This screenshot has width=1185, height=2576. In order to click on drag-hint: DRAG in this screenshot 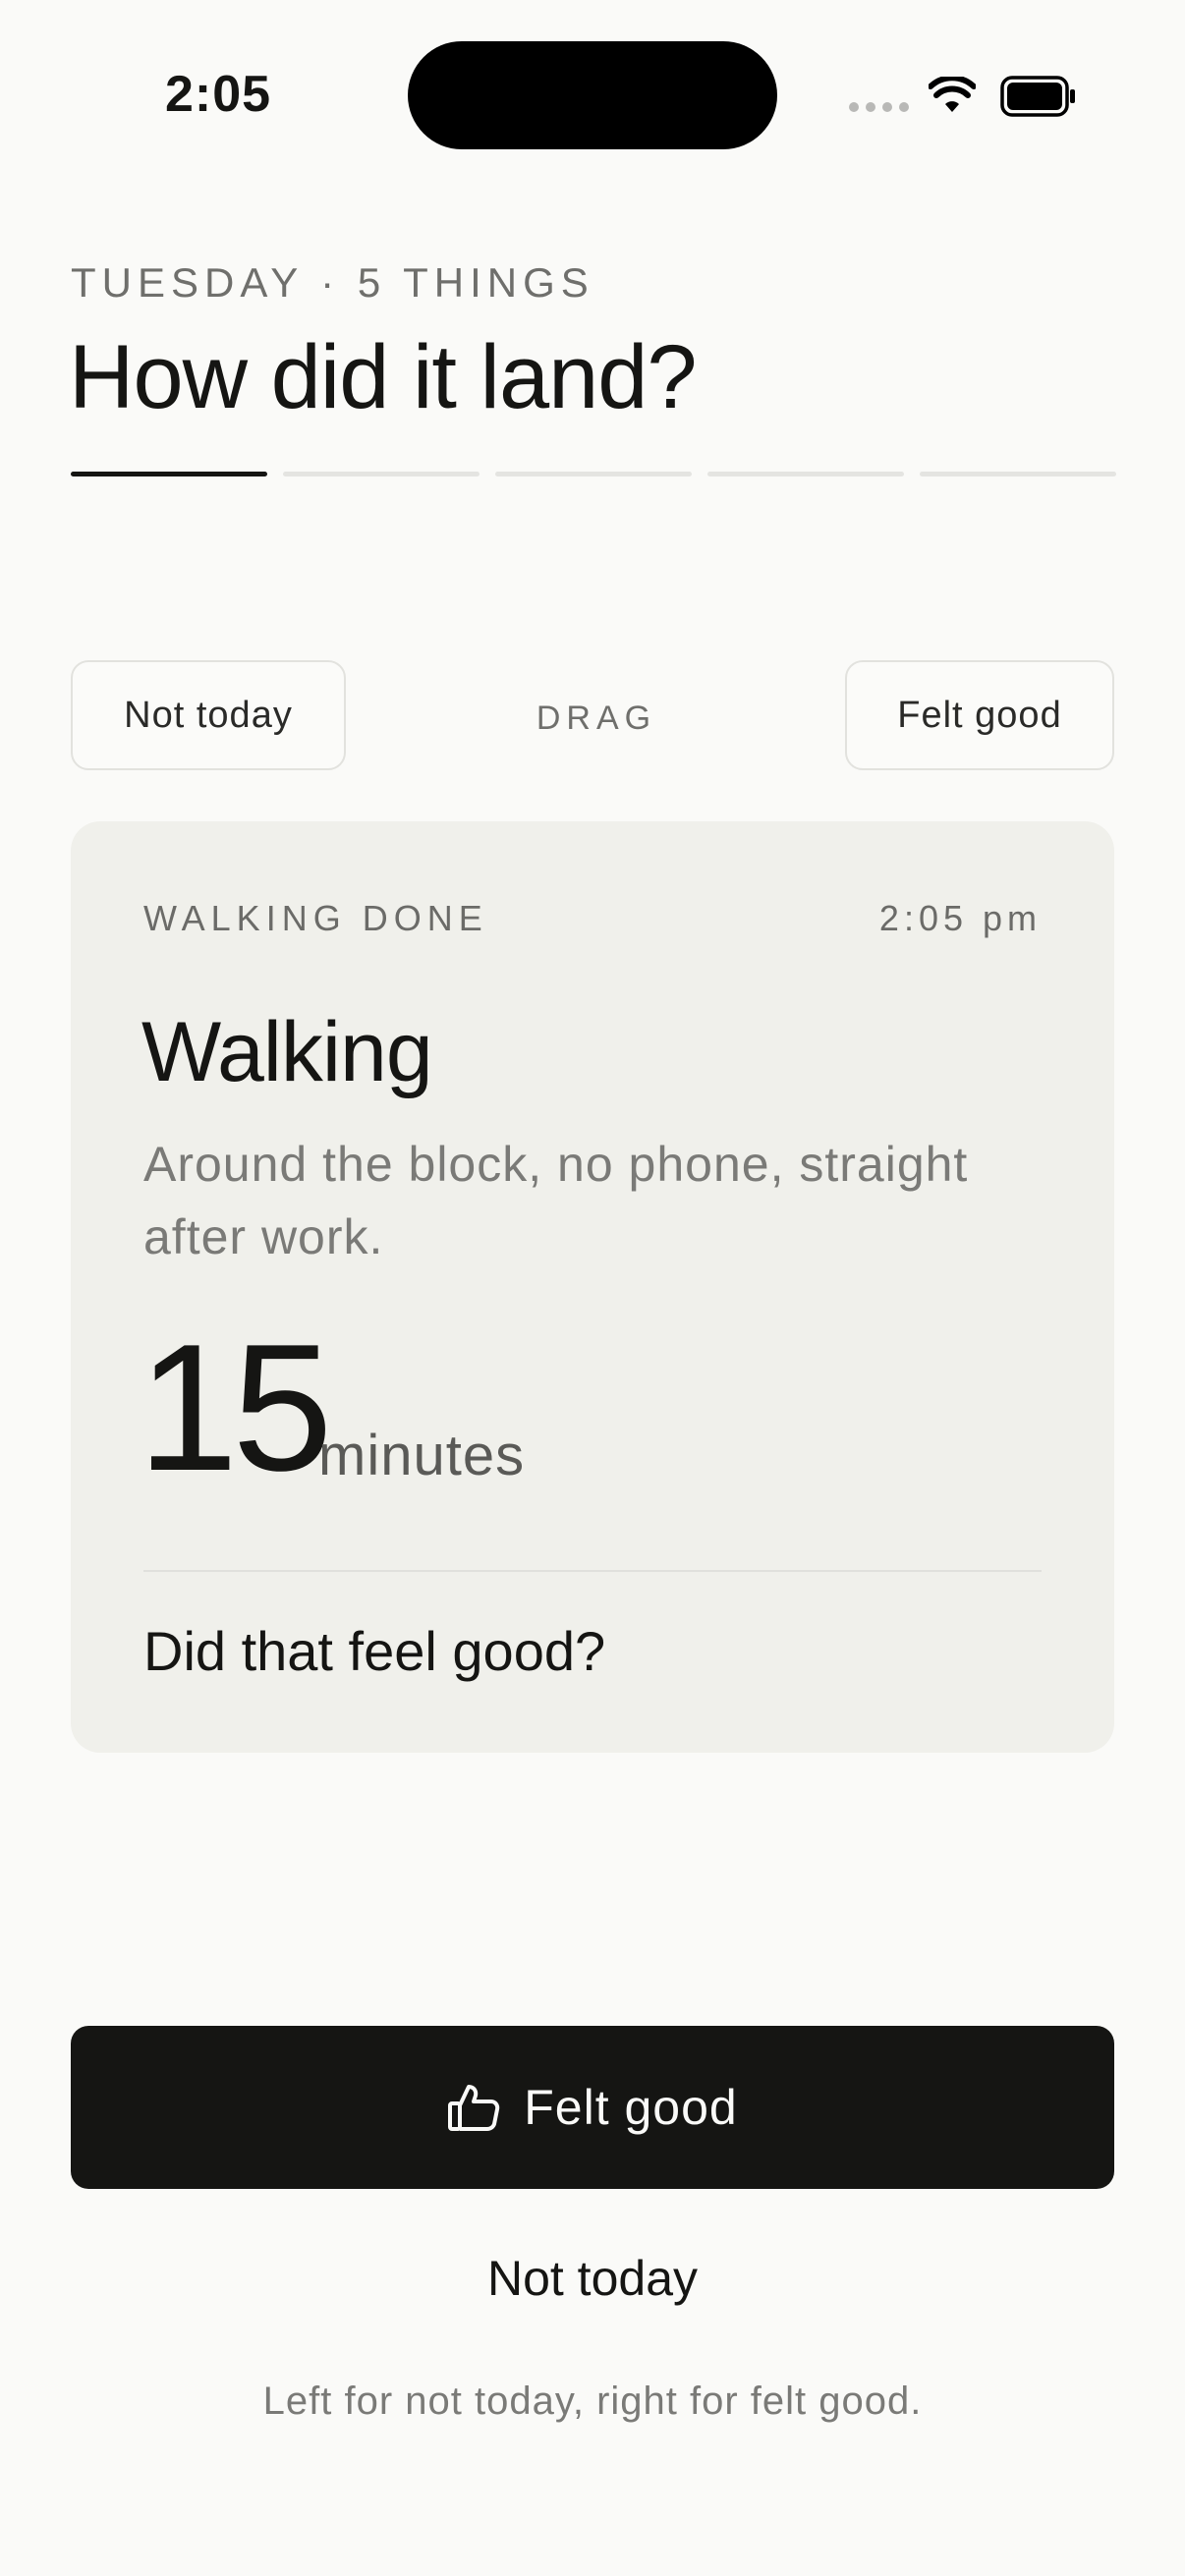, I will do `click(596, 718)`.